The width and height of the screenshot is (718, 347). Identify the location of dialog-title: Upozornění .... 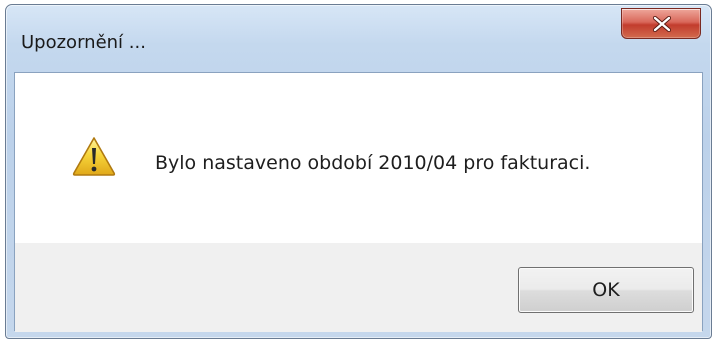
(83, 42).